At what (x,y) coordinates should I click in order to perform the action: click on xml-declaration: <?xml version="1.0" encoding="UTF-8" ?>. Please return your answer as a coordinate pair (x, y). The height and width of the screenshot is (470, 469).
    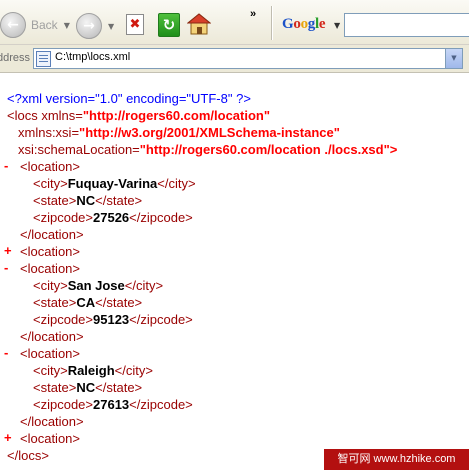
    Looking at the image, I should click on (129, 98).